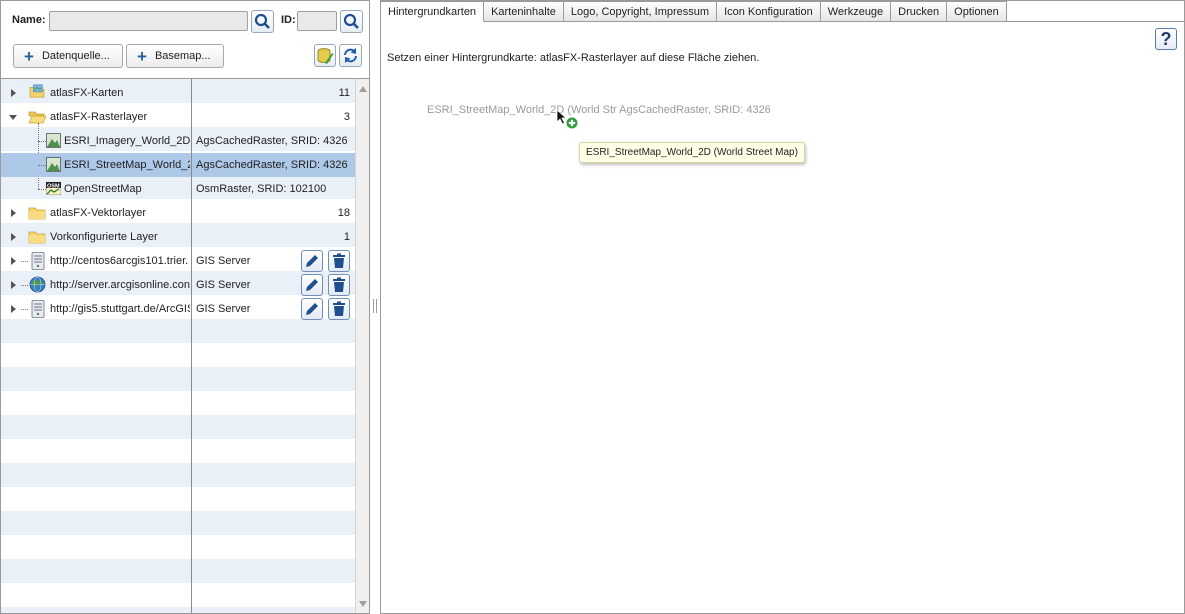  Describe the element at coordinates (127, 165) in the screenshot. I see `tree-row-label: ESRI_StreetMap_World_2D` at that location.